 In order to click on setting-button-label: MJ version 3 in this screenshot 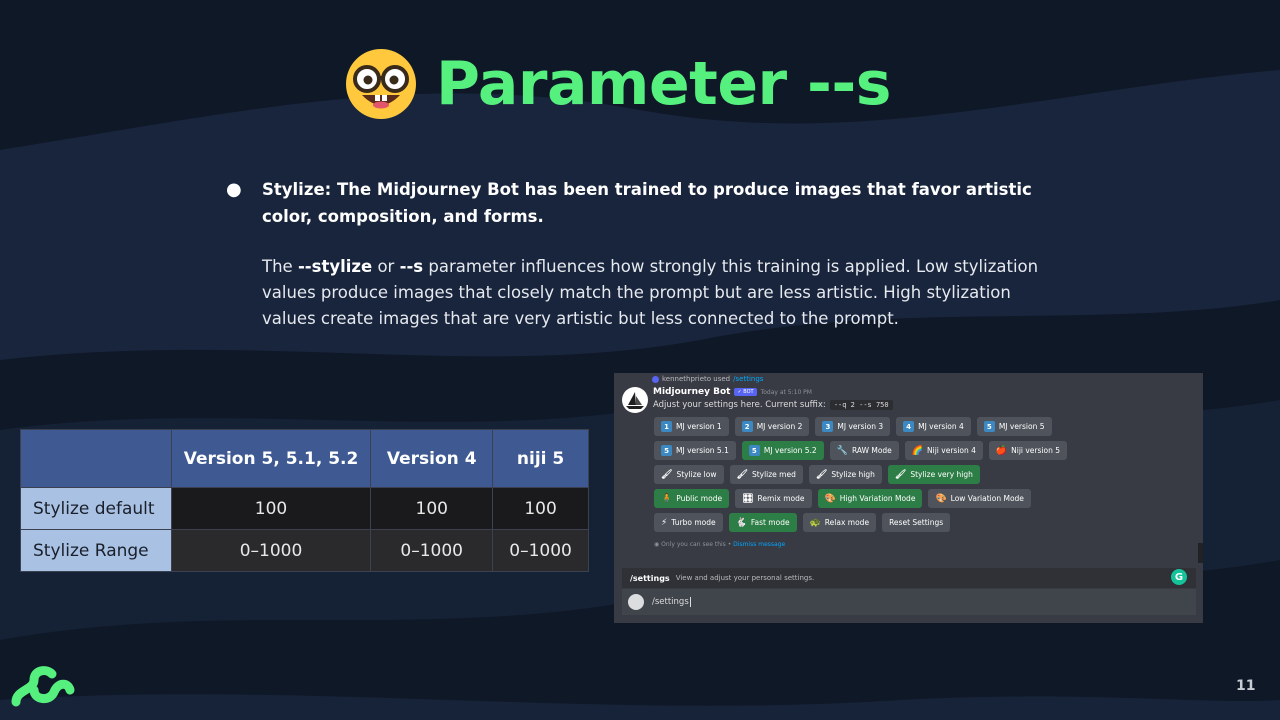, I will do `click(860, 426)`.